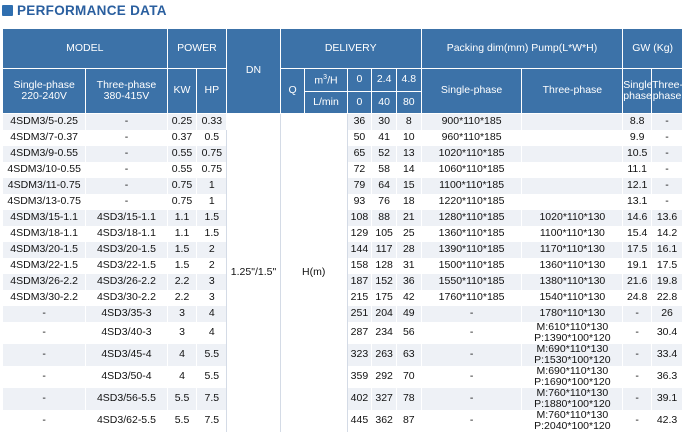 Image resolution: width=685 pixels, height=432 pixels. I want to click on head-cell: 52, so click(384, 153).